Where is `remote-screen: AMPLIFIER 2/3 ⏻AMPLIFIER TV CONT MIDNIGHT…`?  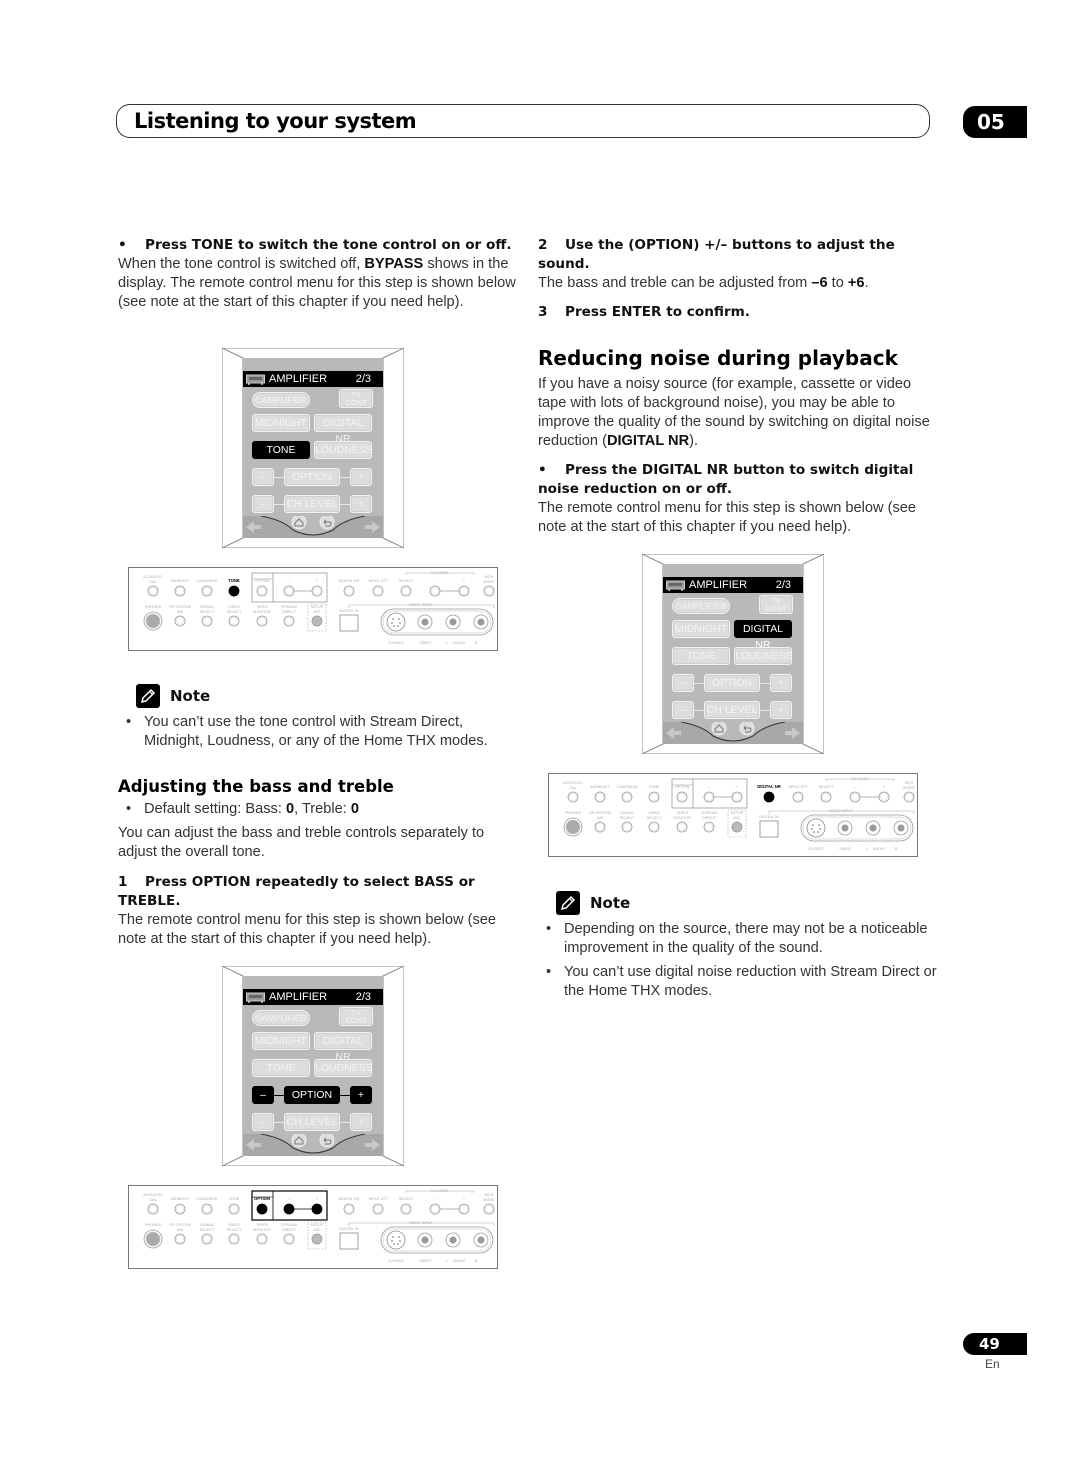 remote-screen: AMPLIFIER 2/3 ⏻AMPLIFIER TV CONT MIDNIGHT… is located at coordinates (733, 654).